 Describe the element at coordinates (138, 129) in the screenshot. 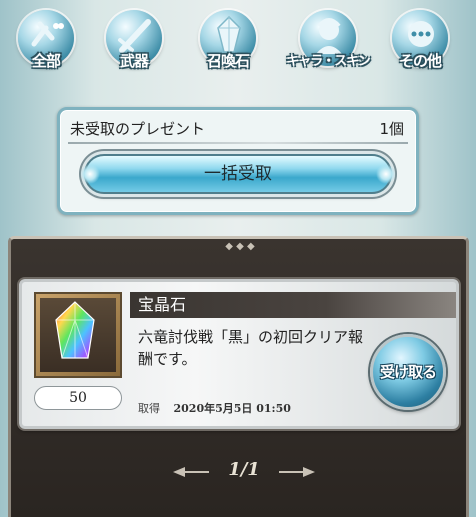

I see `summary-title: 未受取のプレゼント` at that location.